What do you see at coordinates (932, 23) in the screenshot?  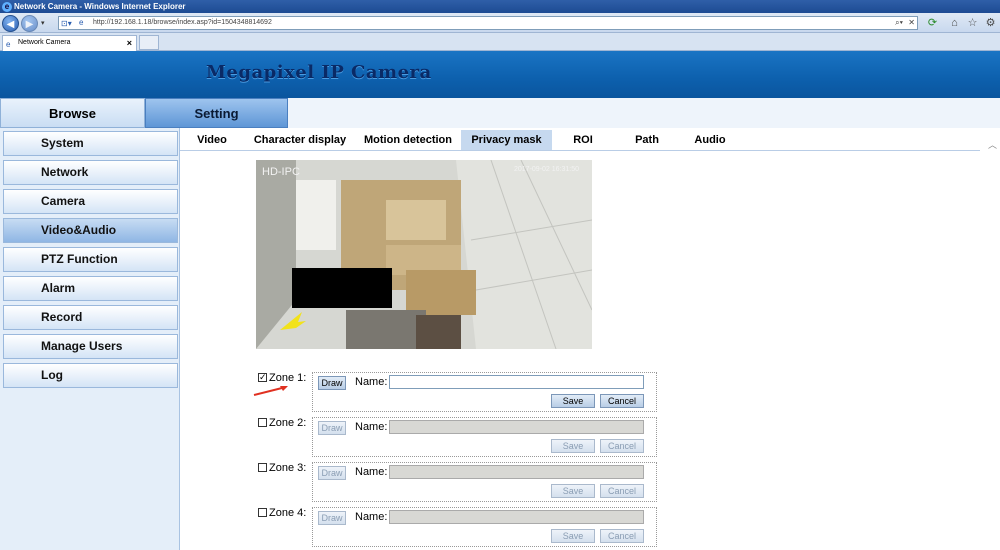 I see `refresh-icon: ⟳` at bounding box center [932, 23].